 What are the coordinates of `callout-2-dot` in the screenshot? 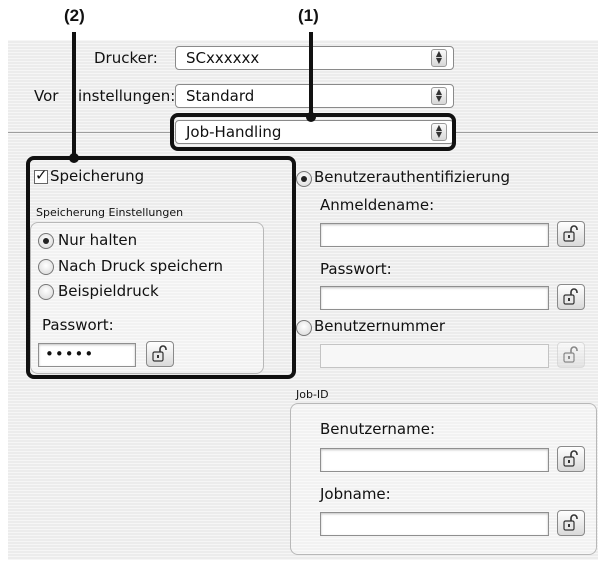 It's located at (74, 158).